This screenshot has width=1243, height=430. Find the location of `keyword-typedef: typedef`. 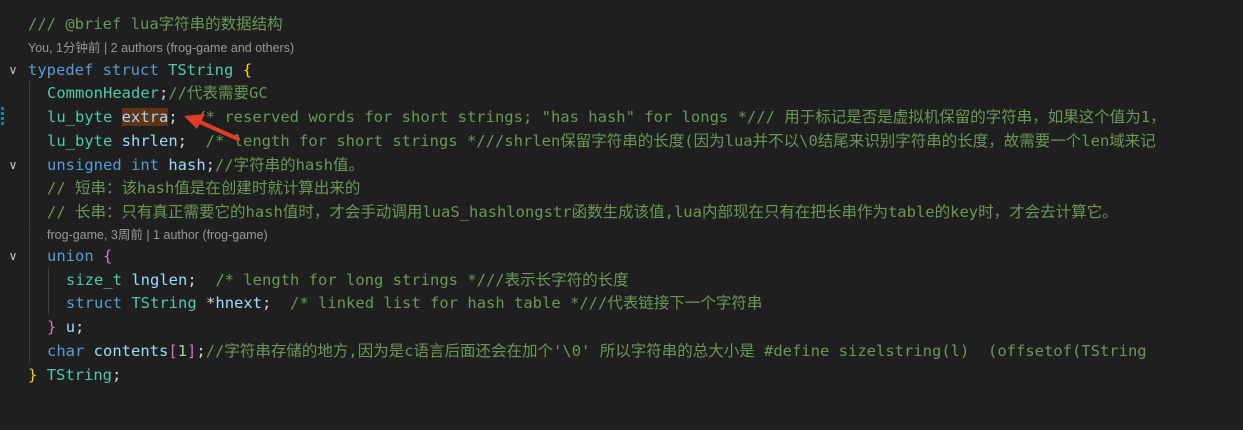

keyword-typedef: typedef is located at coordinates (61, 70).